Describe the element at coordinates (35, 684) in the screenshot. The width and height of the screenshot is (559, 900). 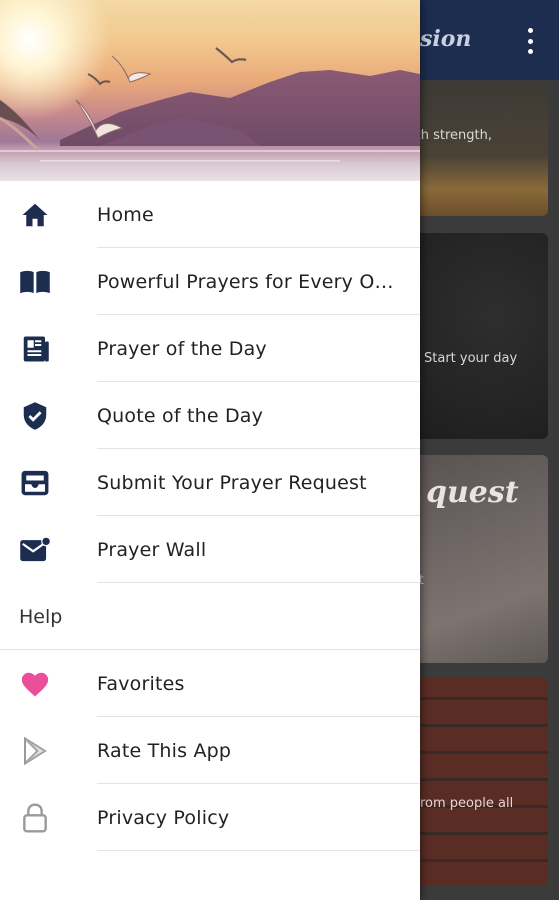
I see `heart-icon` at that location.